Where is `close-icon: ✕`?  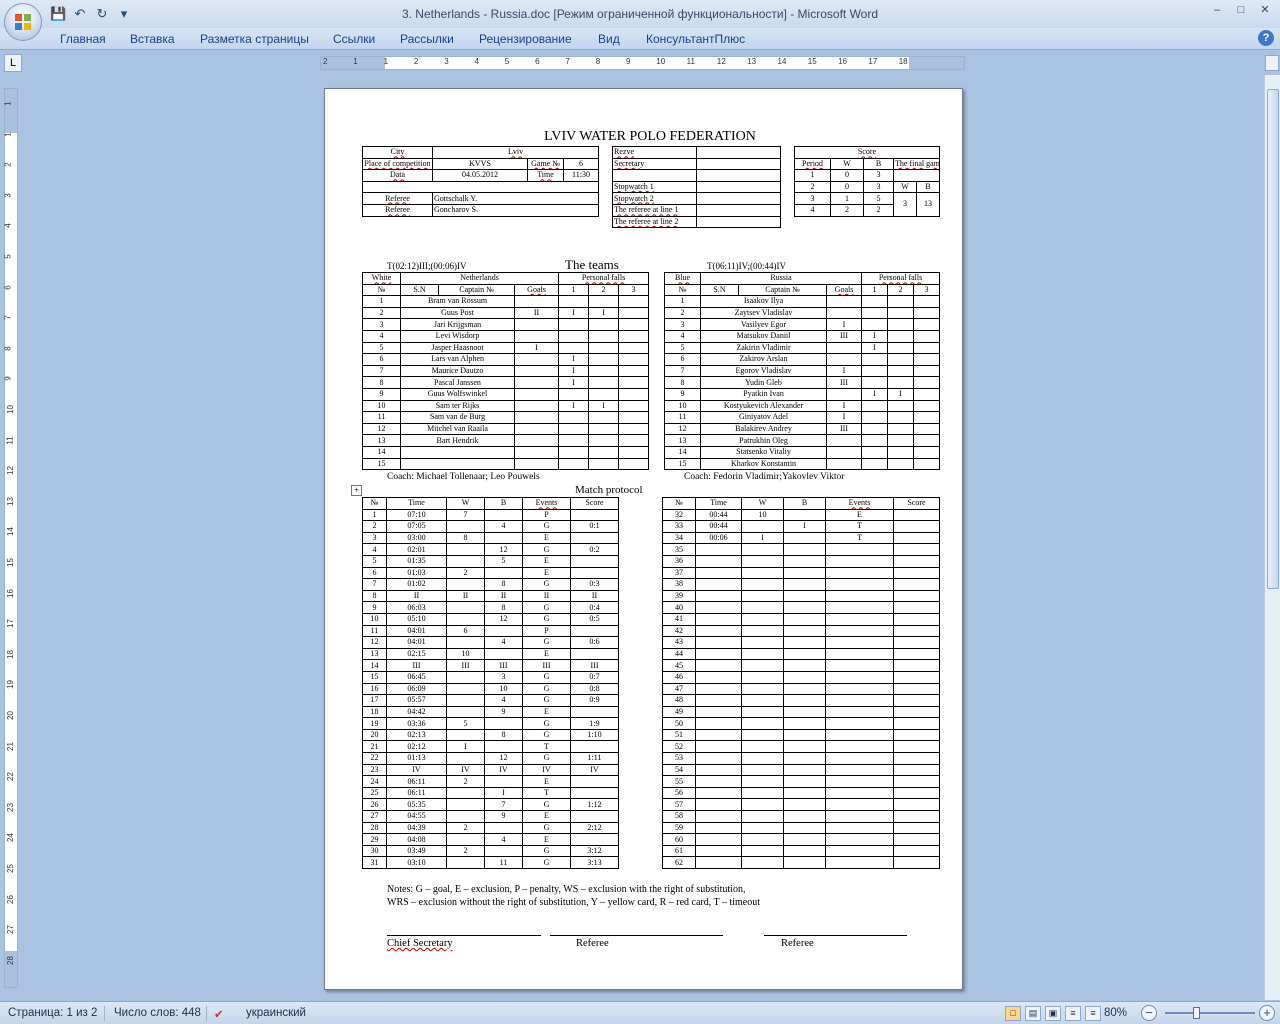
close-icon: ✕ is located at coordinates (1265, 10).